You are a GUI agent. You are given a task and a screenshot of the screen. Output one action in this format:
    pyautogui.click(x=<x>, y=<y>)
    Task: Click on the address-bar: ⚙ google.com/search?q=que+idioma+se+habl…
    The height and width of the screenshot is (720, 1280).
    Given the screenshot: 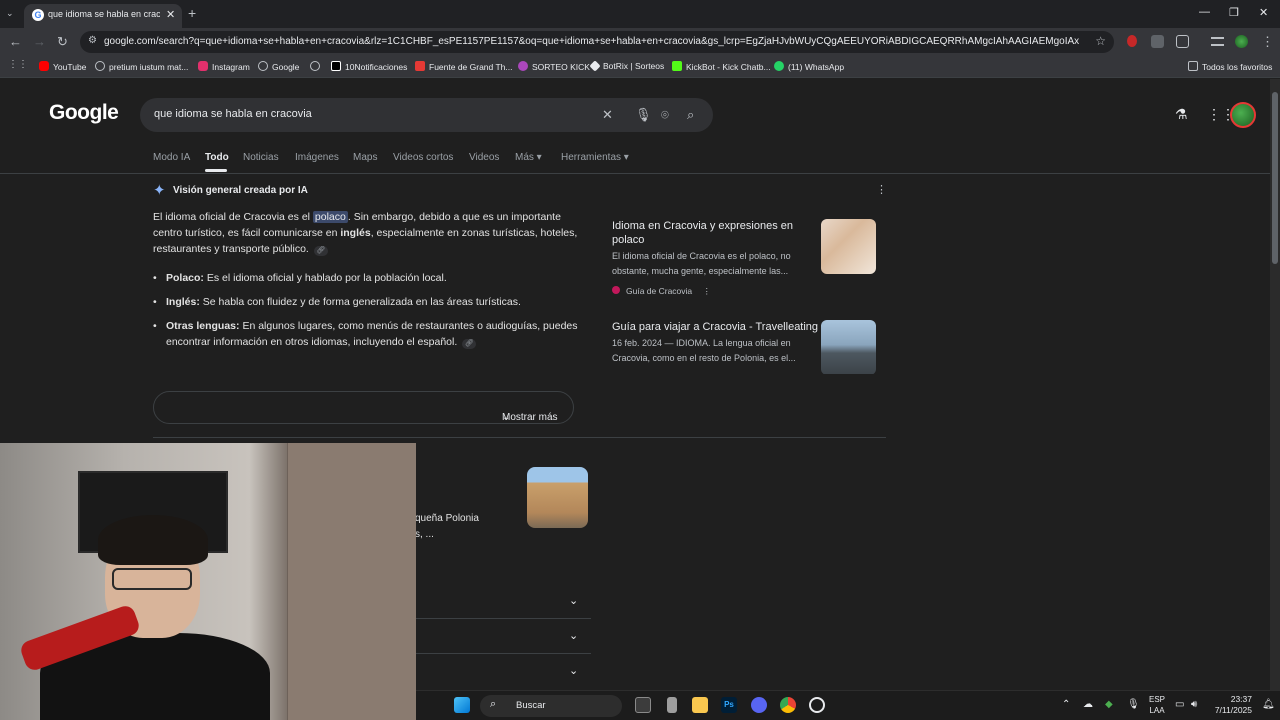 What is the action you would take?
    pyautogui.click(x=597, y=42)
    